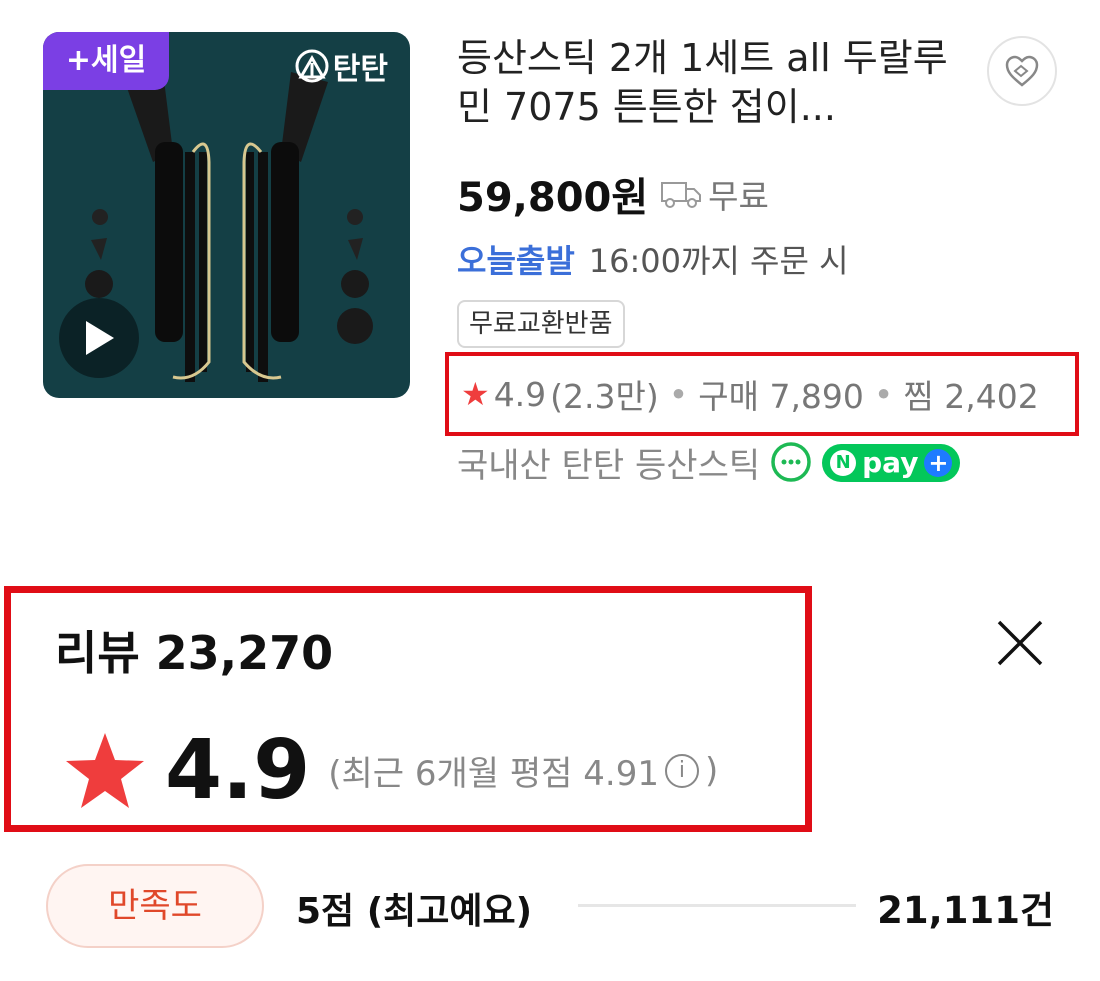  I want to click on brand-logo: 탄탄, so click(341, 66).